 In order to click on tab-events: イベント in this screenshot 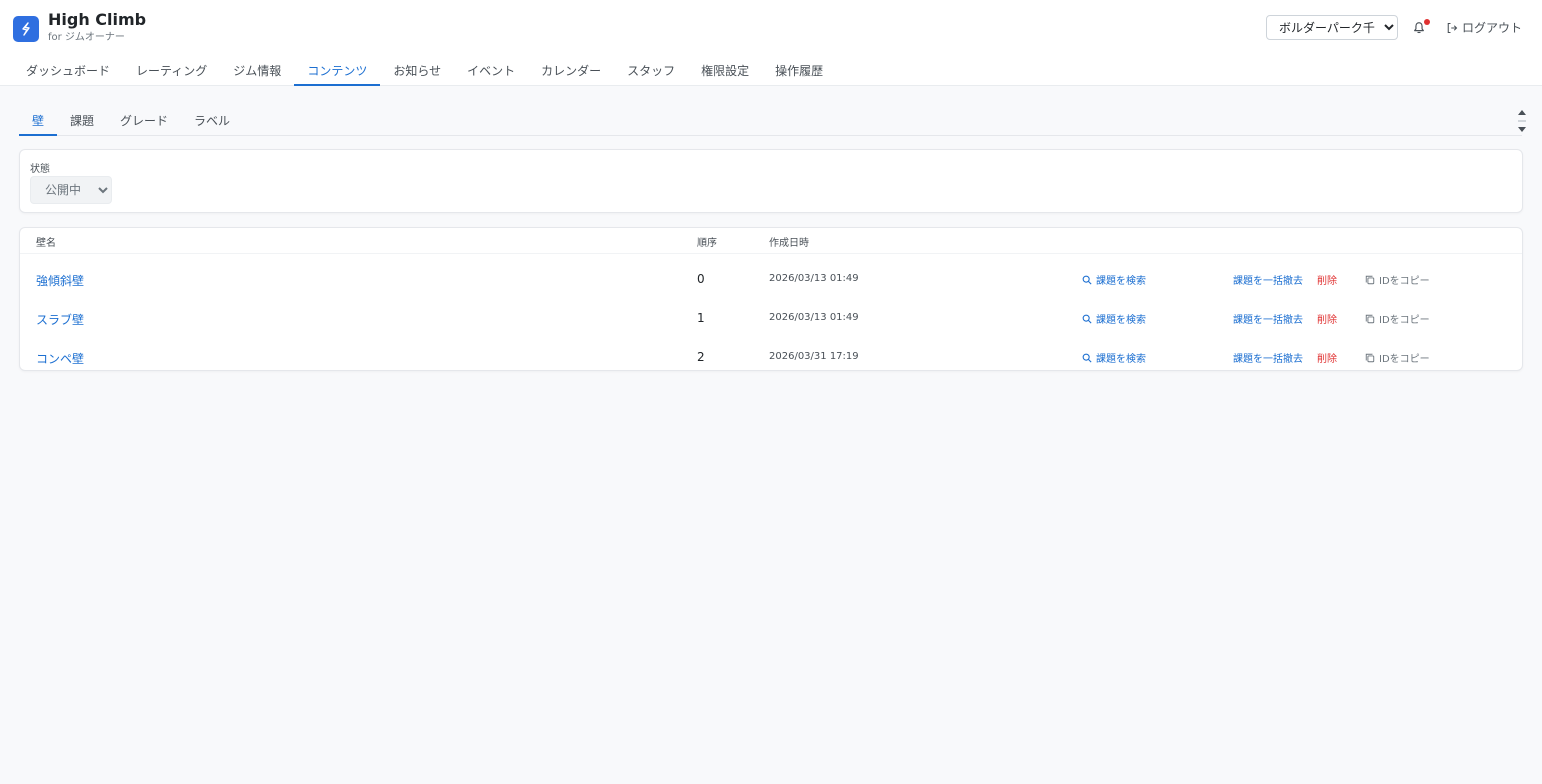, I will do `click(491, 71)`.